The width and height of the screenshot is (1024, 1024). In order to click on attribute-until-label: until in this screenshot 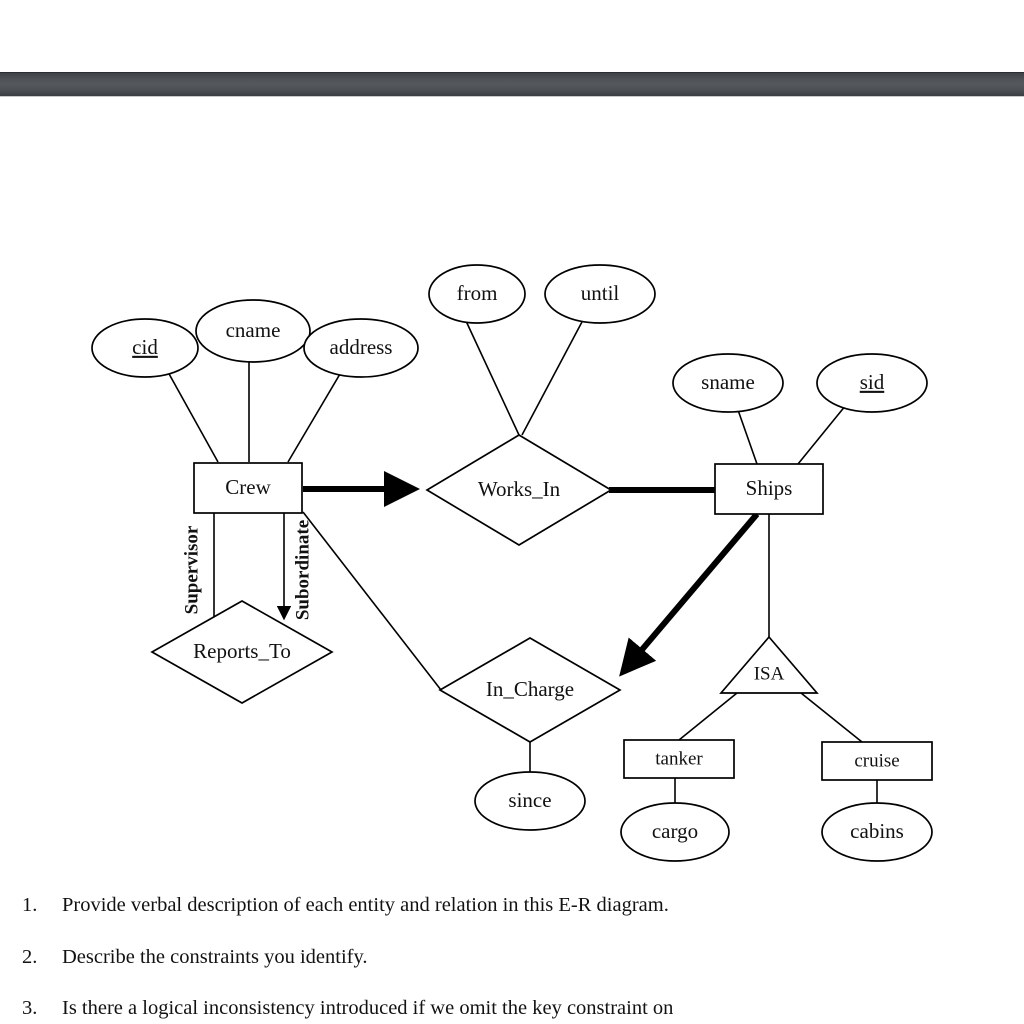, I will do `click(600, 293)`.